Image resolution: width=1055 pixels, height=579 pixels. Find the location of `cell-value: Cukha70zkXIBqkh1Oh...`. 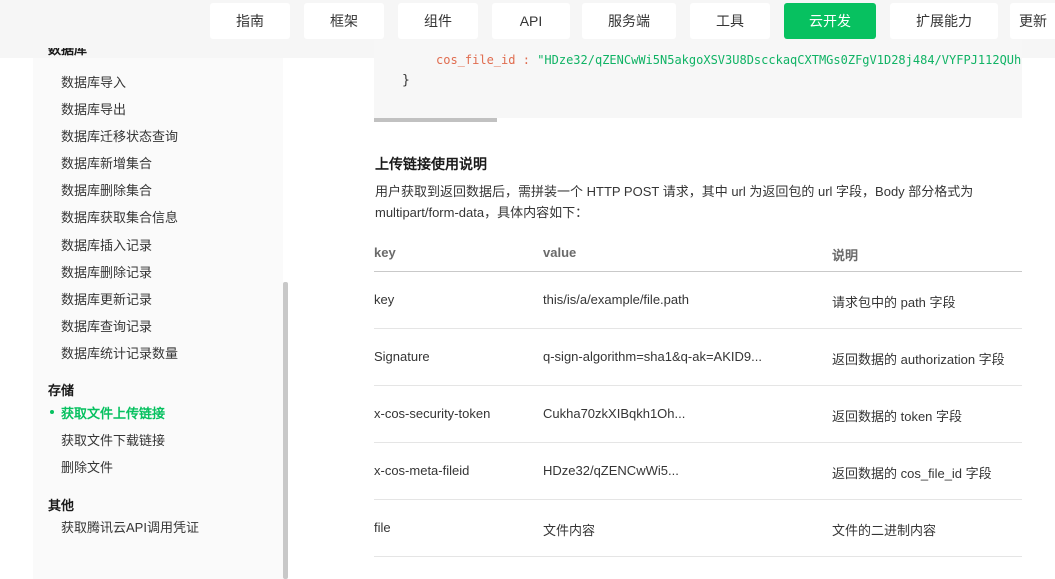

cell-value: Cukha70zkXIBqkh1Oh... is located at coordinates (614, 413).